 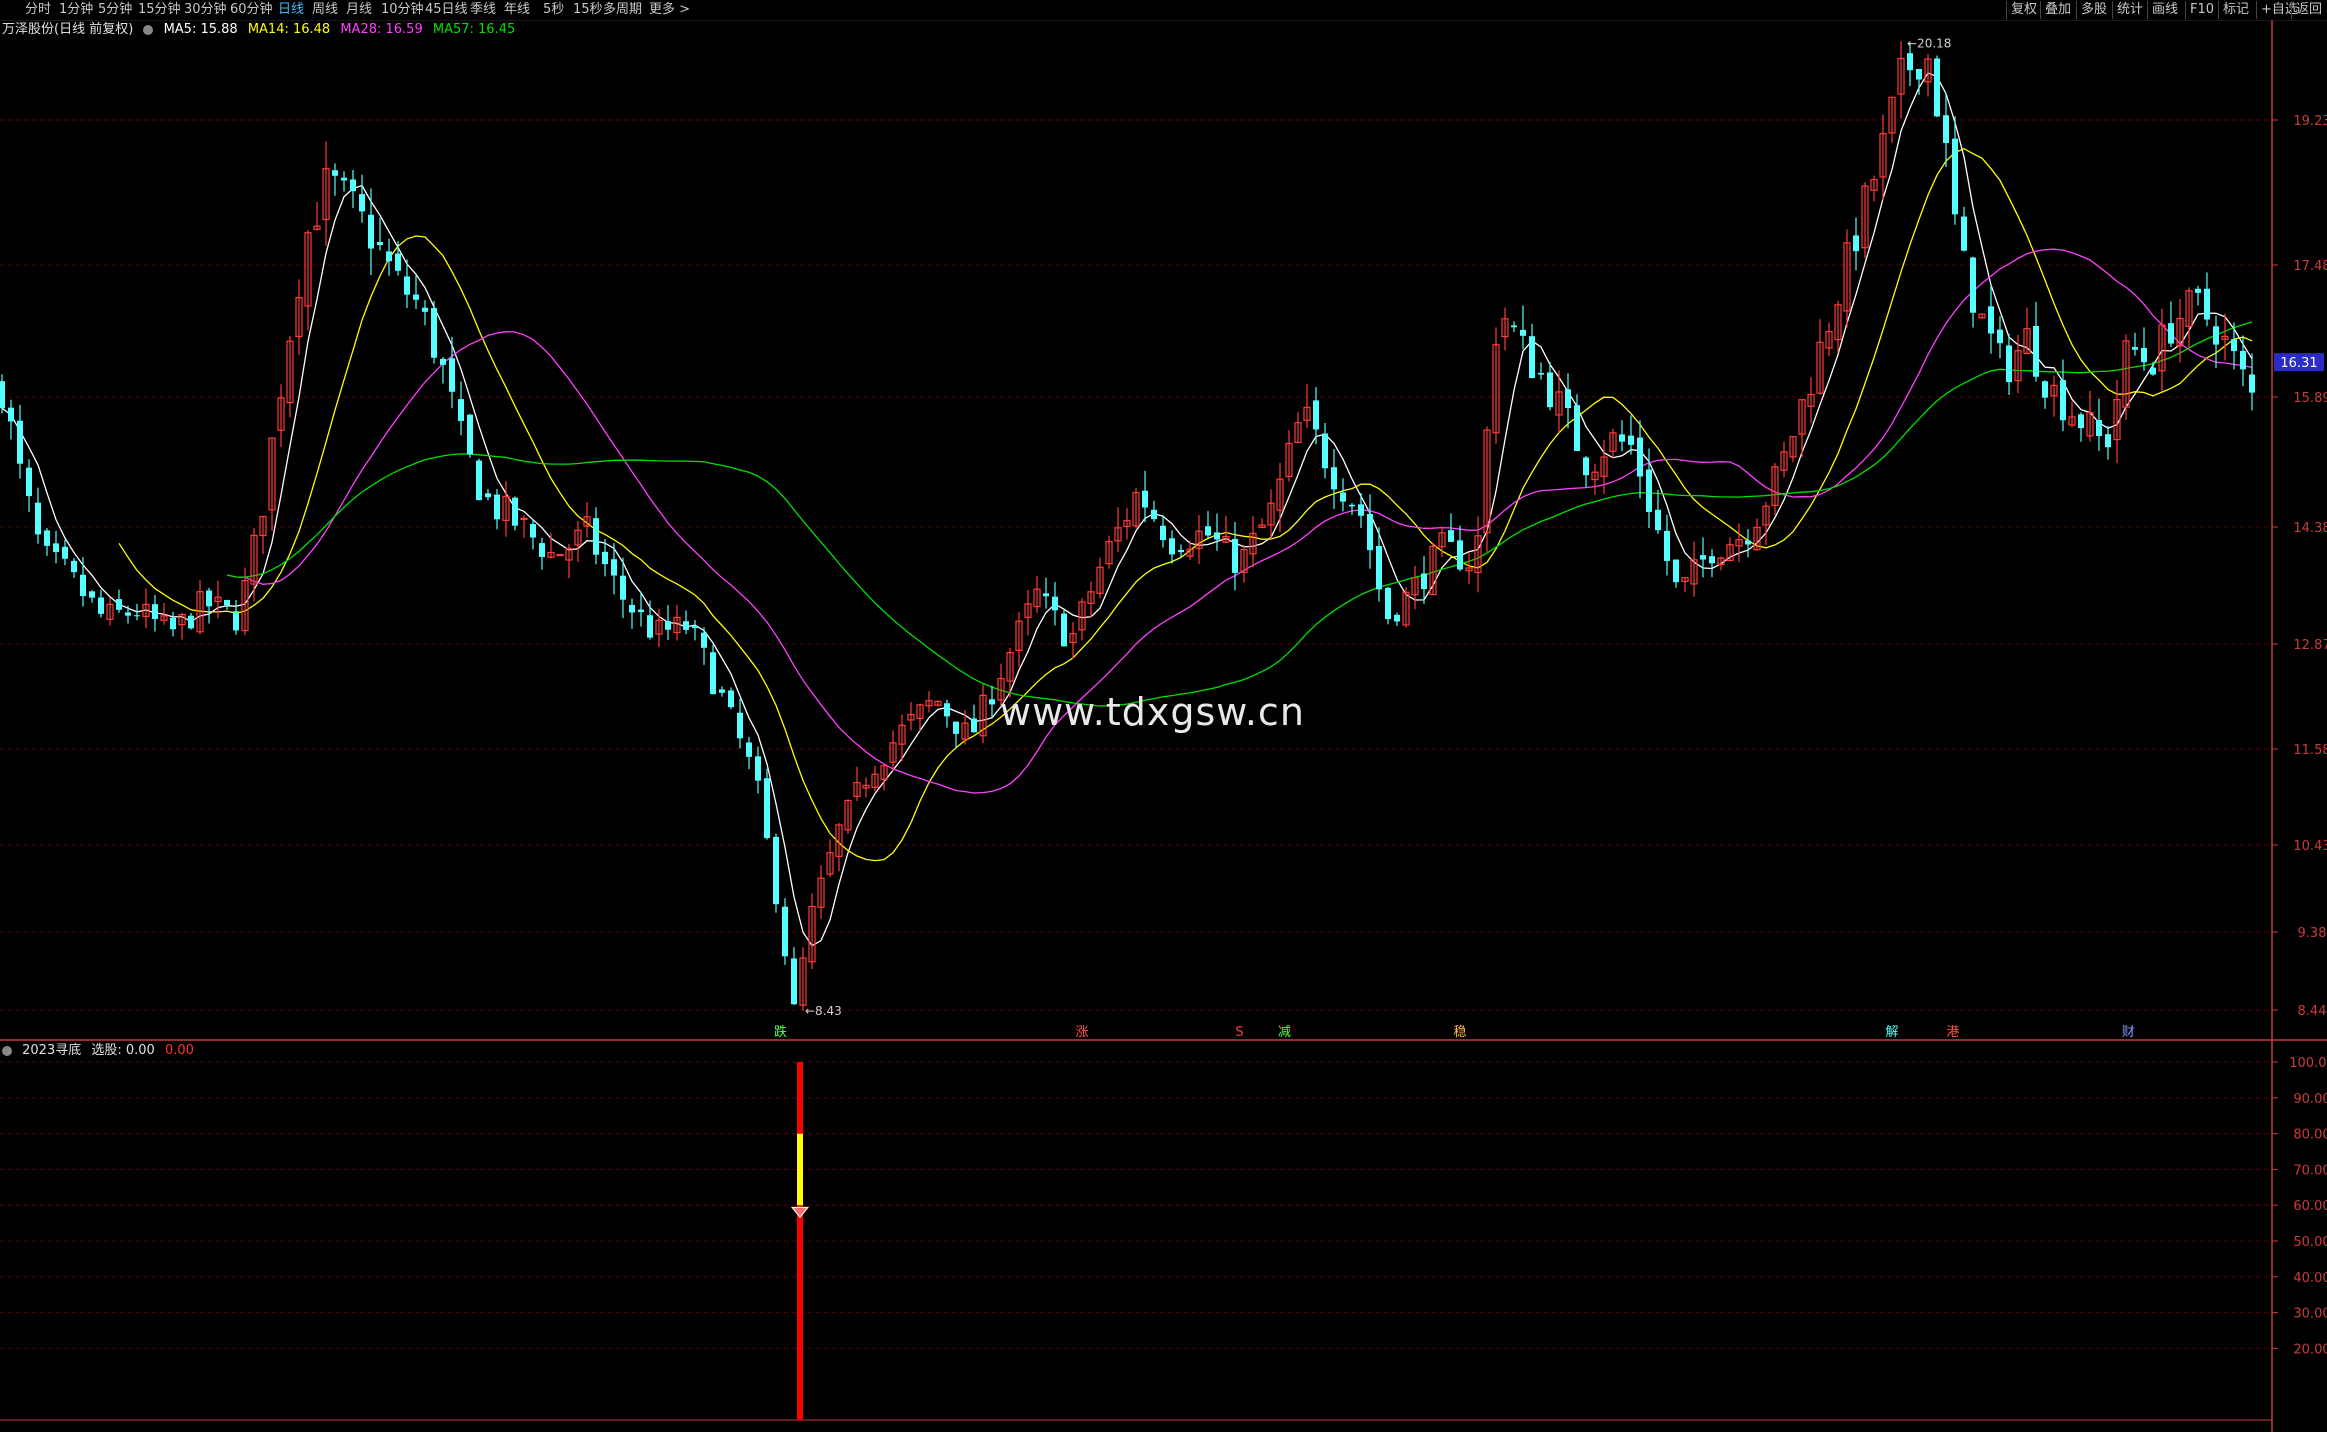 I want to click on ma57-label: MA57: 16.45, so click(x=474, y=29).